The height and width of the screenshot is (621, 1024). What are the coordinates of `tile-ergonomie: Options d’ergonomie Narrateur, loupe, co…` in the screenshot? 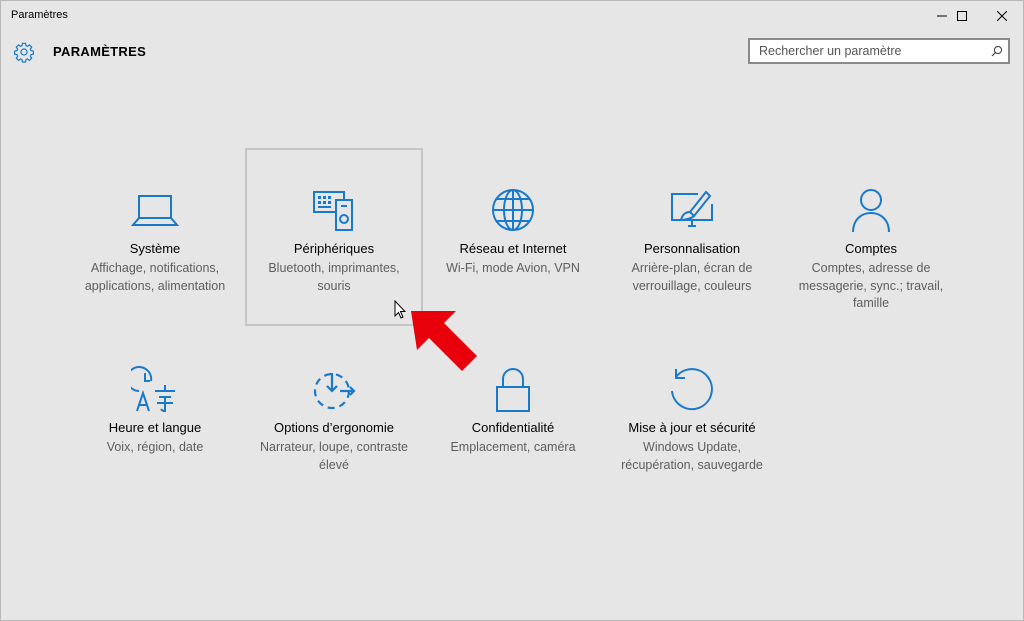 It's located at (334, 416).